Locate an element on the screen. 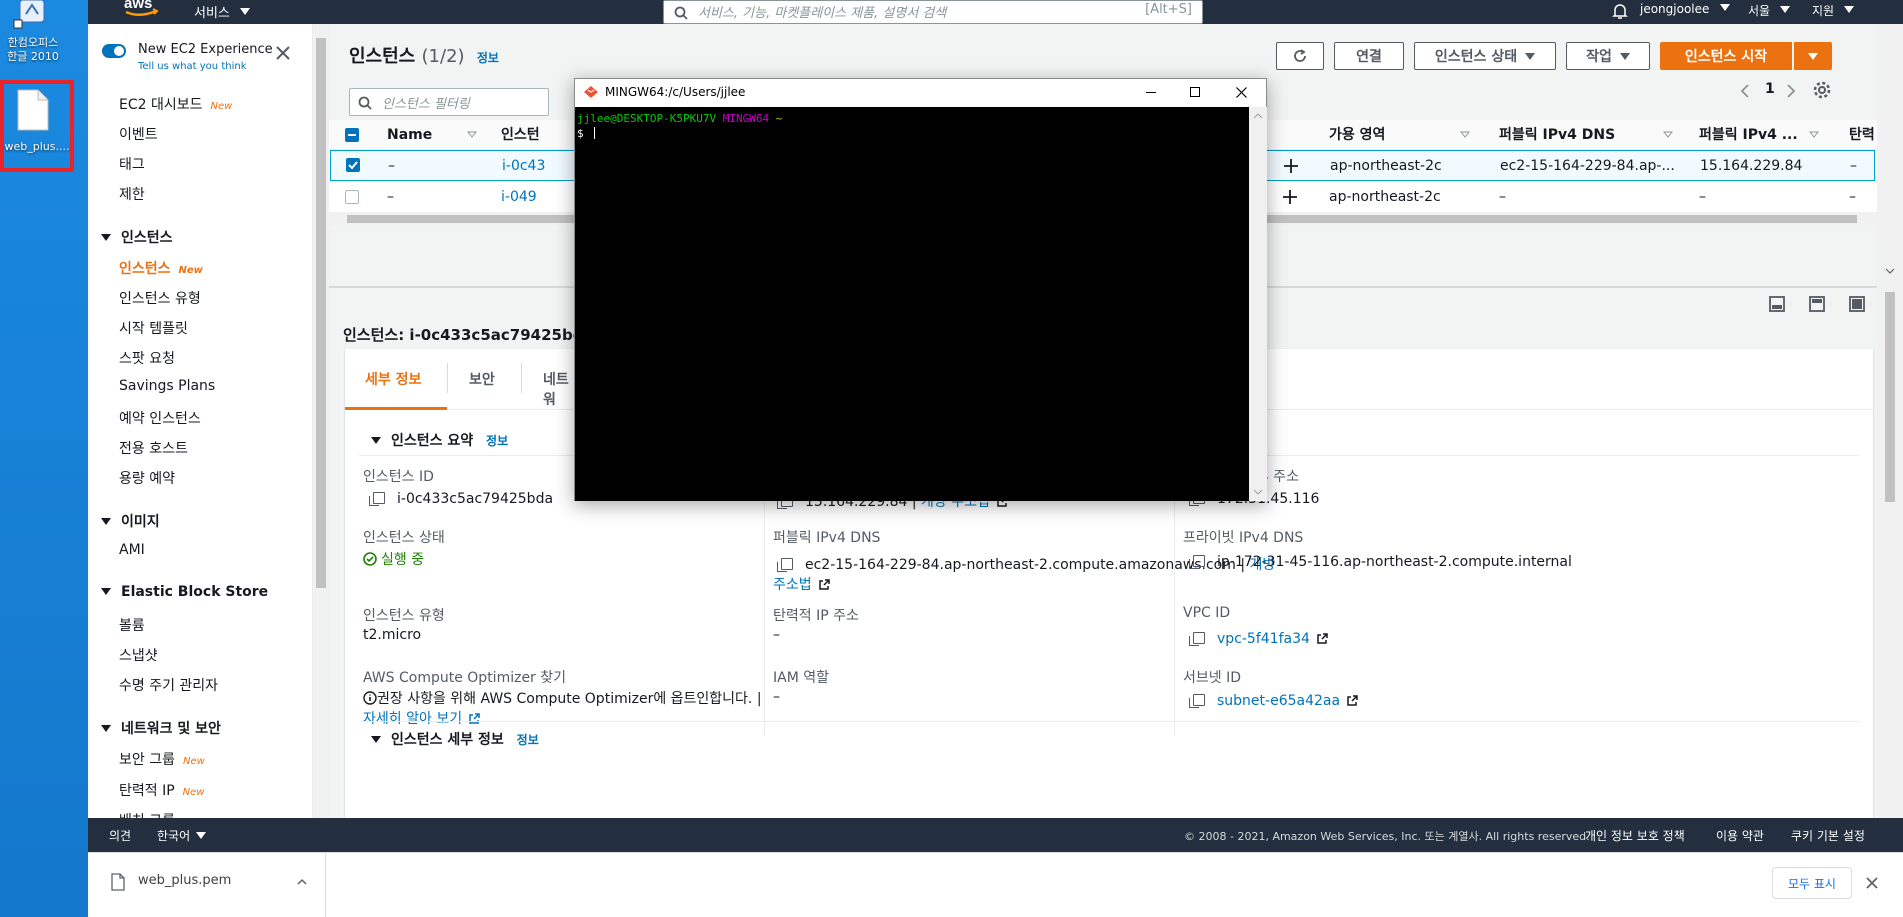 This screenshot has height=917, width=1903. nav-security-groups: 보안 그룹 New is located at coordinates (162, 759).